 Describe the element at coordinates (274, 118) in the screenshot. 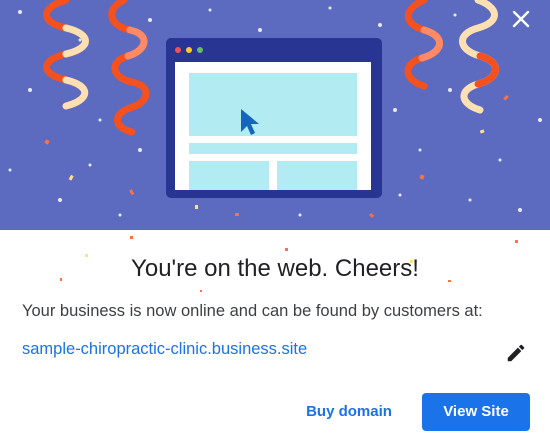

I see `browser-window-illustration` at that location.